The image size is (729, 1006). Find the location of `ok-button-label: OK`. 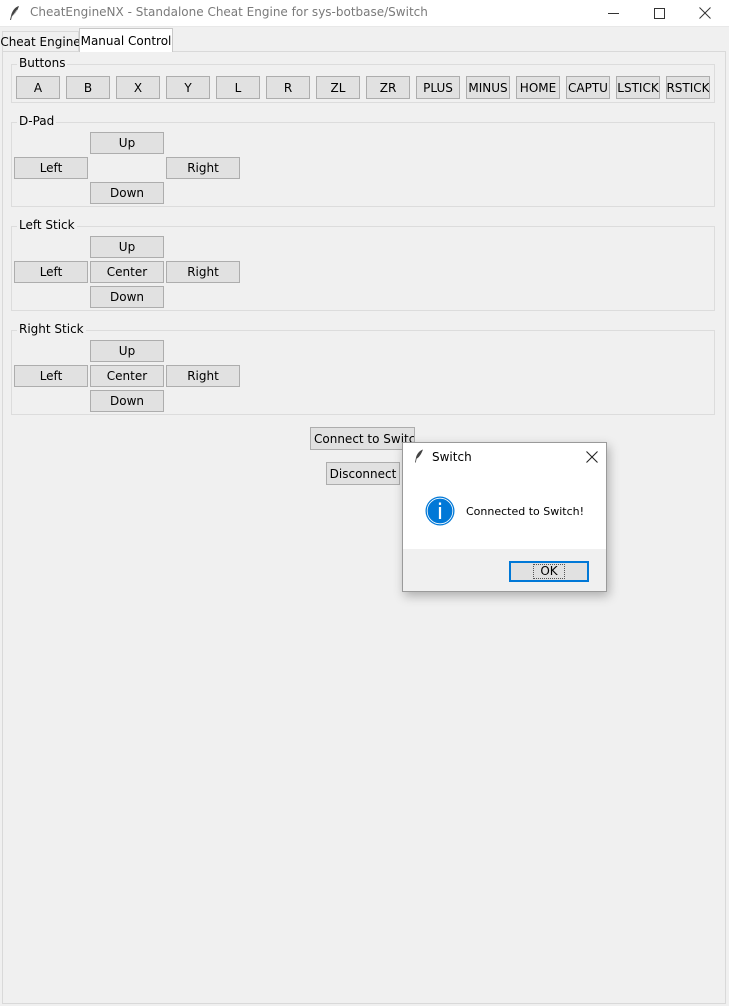

ok-button-label: OK is located at coordinates (549, 571).